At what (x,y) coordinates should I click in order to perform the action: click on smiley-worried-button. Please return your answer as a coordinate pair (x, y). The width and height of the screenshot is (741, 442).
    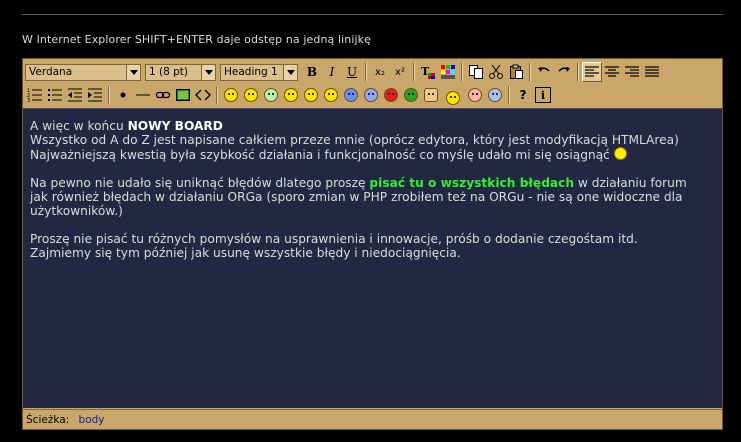
    Looking at the image, I should click on (495, 95).